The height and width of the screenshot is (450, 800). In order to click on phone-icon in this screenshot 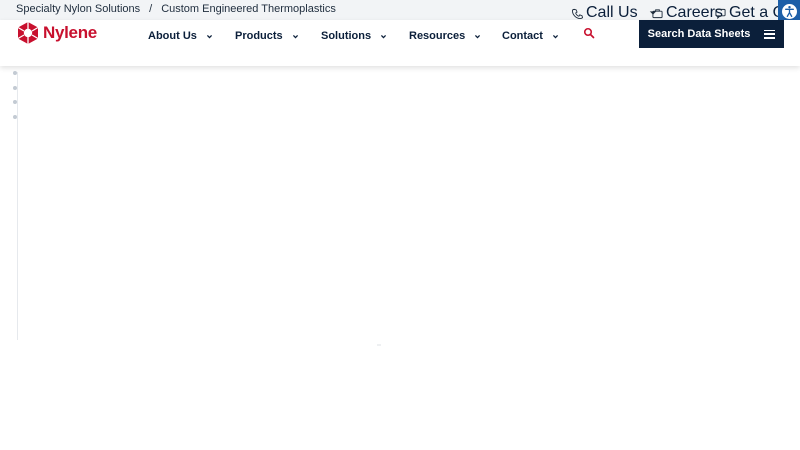, I will do `click(577, 13)`.